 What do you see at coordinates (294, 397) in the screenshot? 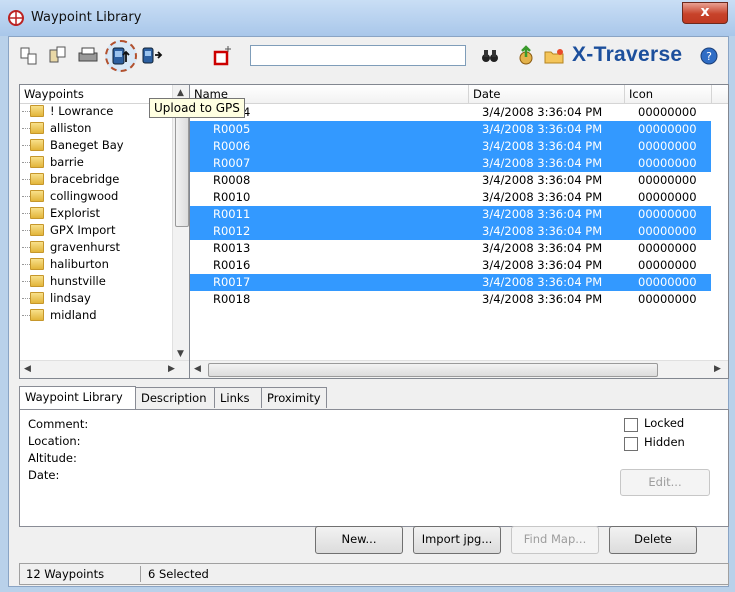
I see `tab-proximity: Proximity` at bounding box center [294, 397].